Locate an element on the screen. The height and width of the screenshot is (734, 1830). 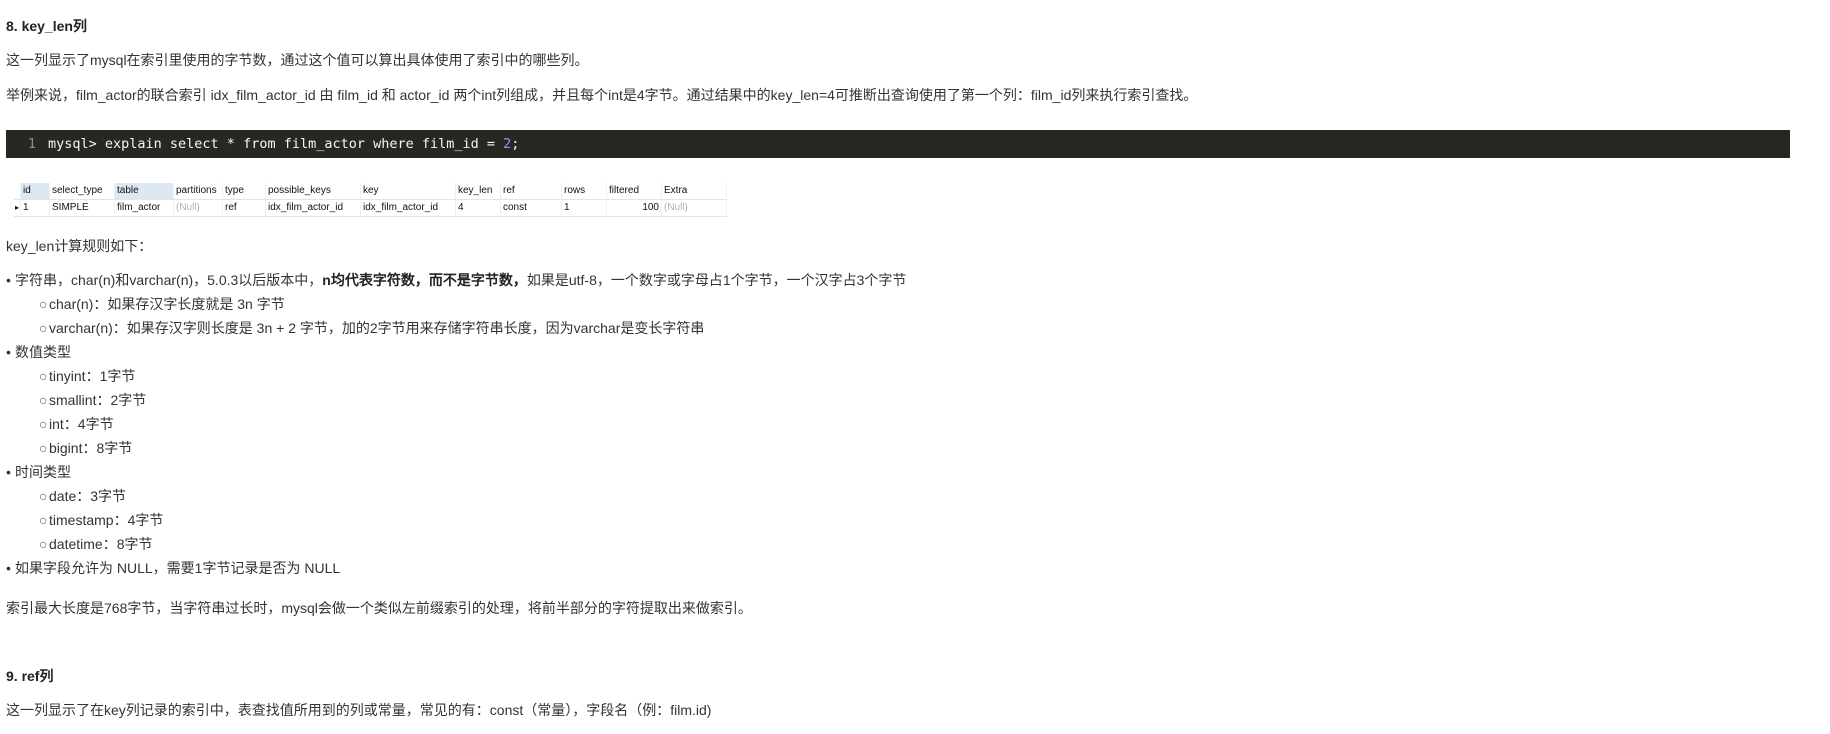
table-cell: SIMPLE is located at coordinates (82, 208).